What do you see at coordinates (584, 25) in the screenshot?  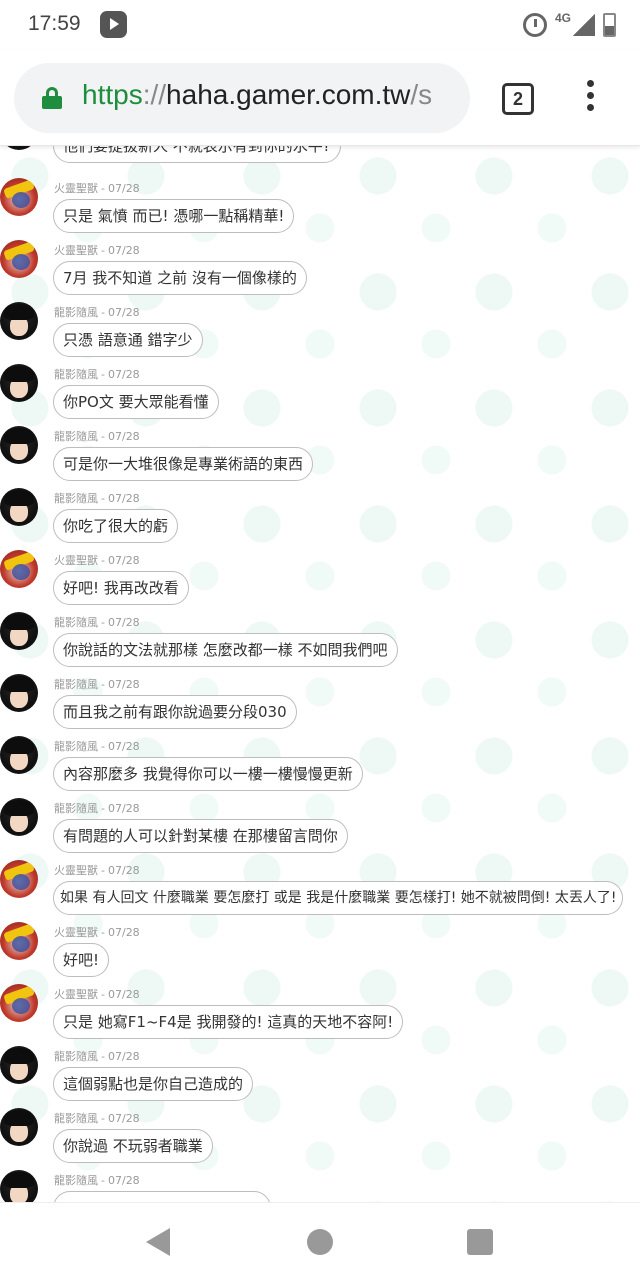 I see `signal-icon` at bounding box center [584, 25].